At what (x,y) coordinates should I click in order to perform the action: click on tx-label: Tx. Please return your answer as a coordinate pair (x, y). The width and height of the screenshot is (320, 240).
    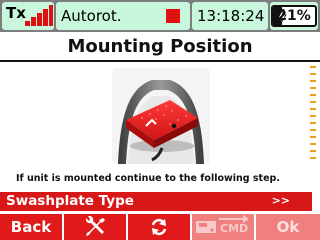
    Looking at the image, I should click on (16, 13).